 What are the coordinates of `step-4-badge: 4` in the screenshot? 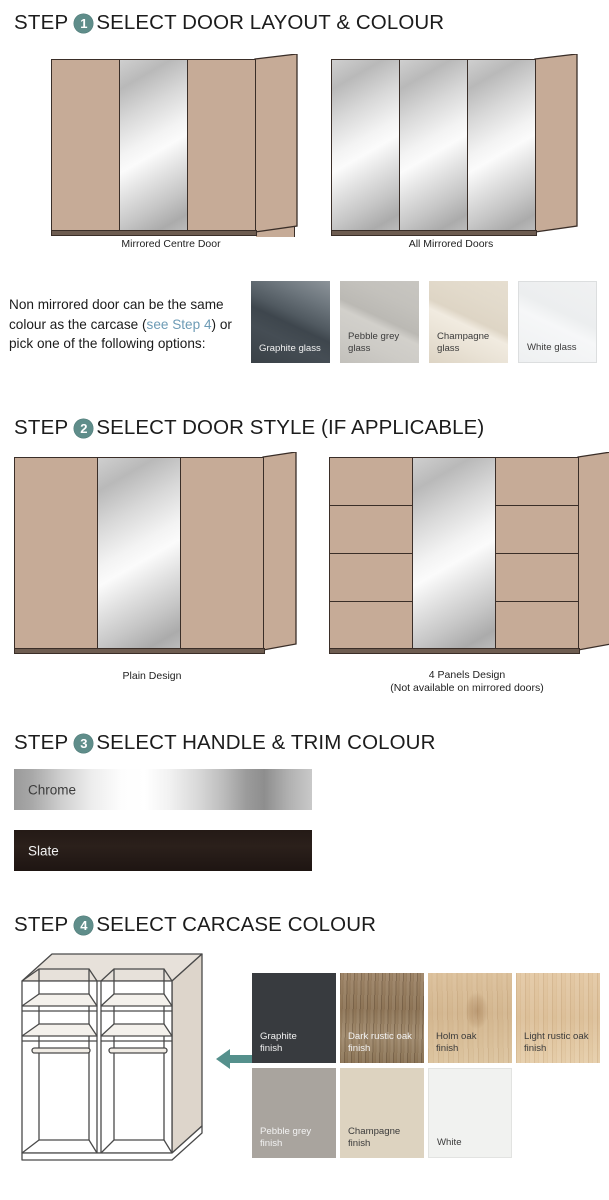 It's located at (84, 925).